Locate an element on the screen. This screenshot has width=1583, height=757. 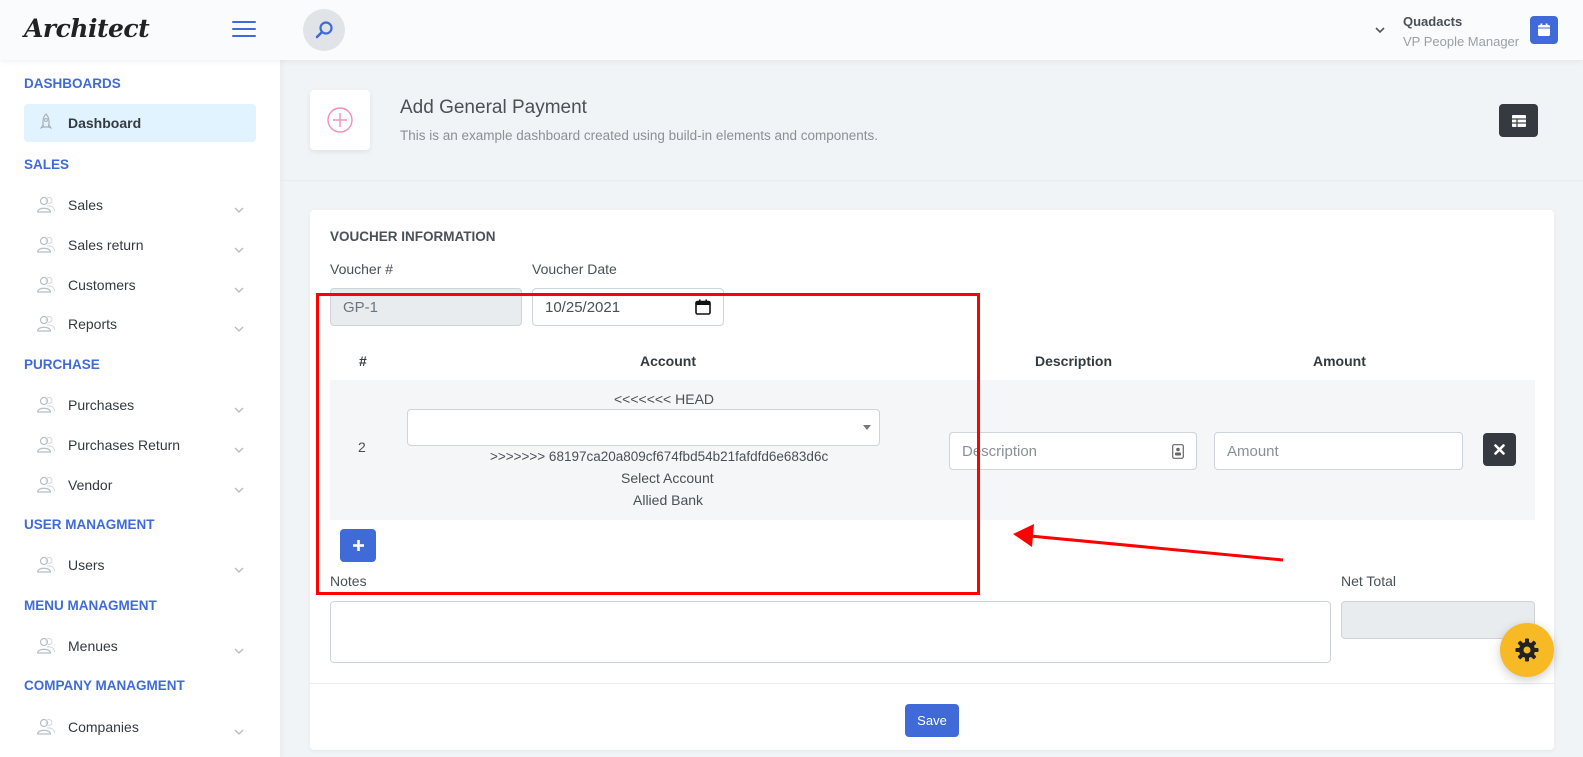
save-button: Save is located at coordinates (932, 720).